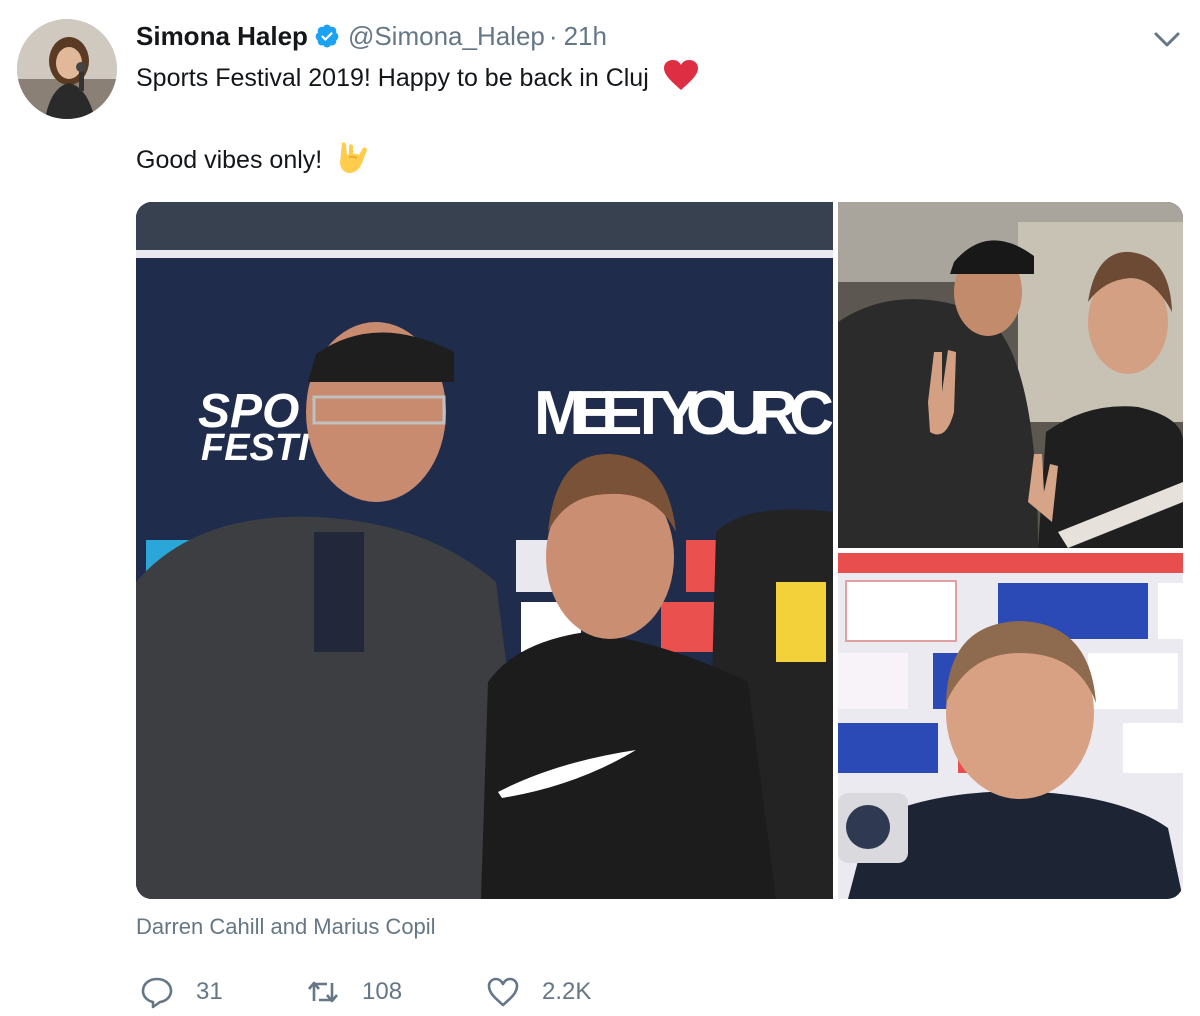  I want to click on like-icon, so click(503, 992).